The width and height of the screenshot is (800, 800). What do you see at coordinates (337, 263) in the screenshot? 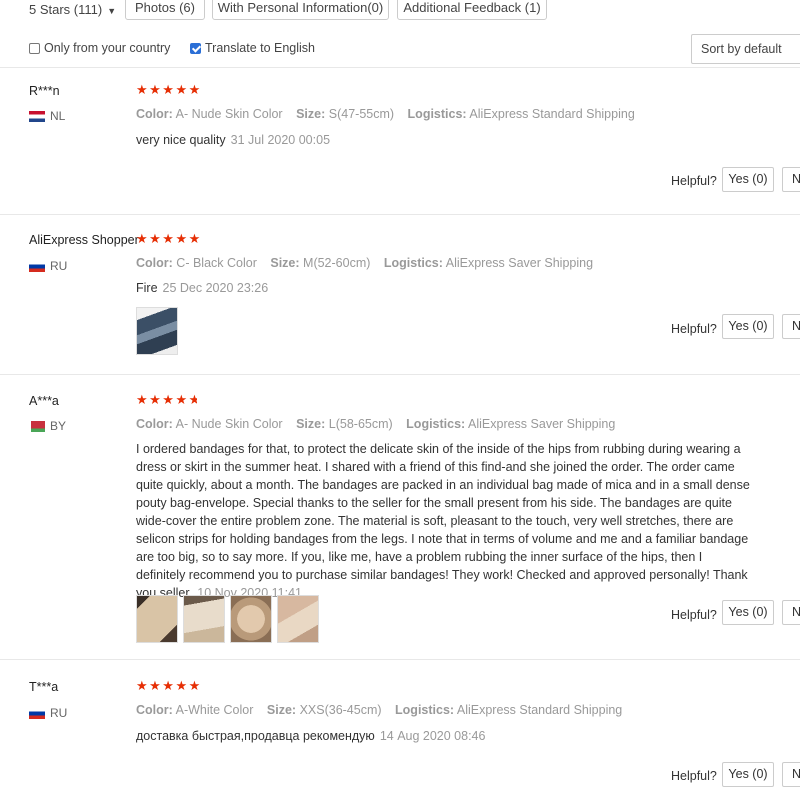
I see `size-value: M(52-60cm)` at bounding box center [337, 263].